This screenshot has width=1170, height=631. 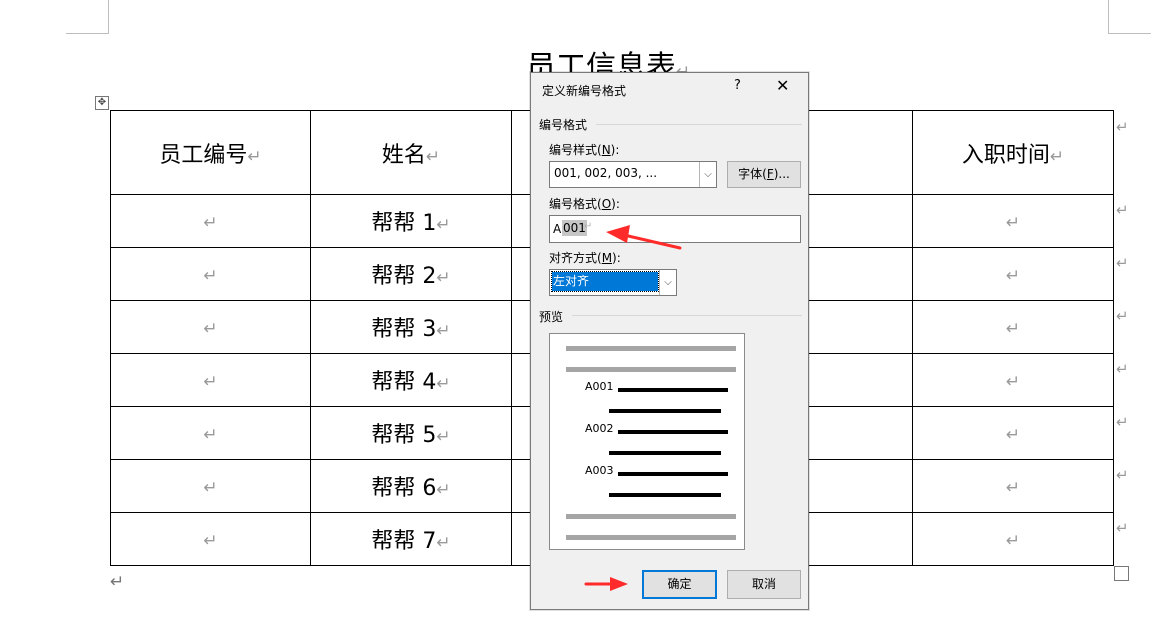 I want to click on ok-button: 确定, so click(x=679, y=584).